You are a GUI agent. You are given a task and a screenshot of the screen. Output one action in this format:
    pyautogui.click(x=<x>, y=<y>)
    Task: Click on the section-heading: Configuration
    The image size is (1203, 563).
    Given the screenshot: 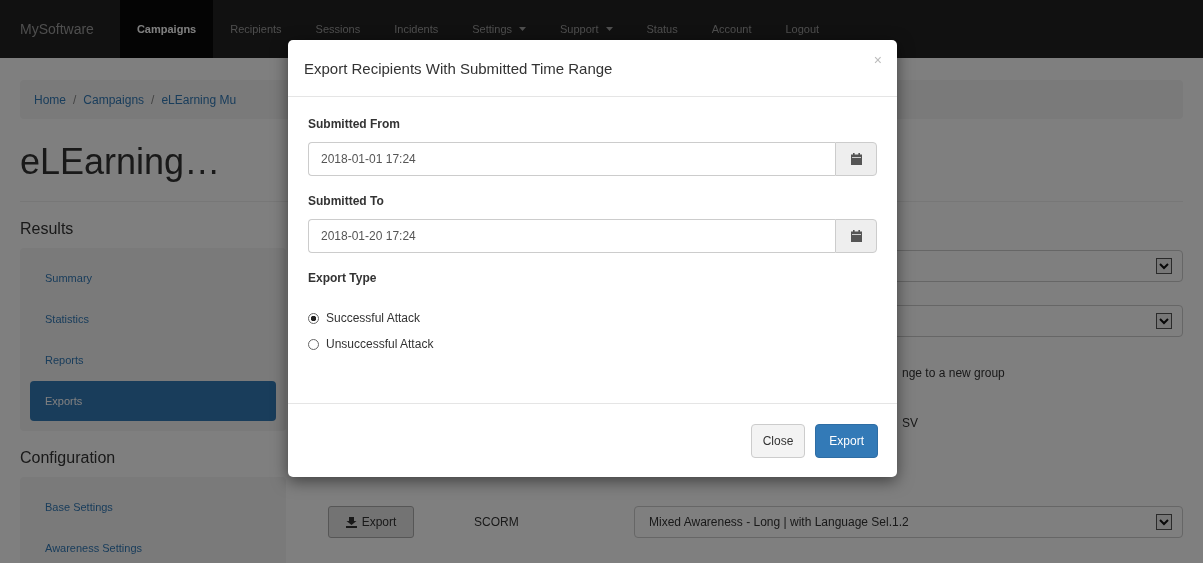 What is the action you would take?
    pyautogui.click(x=68, y=458)
    